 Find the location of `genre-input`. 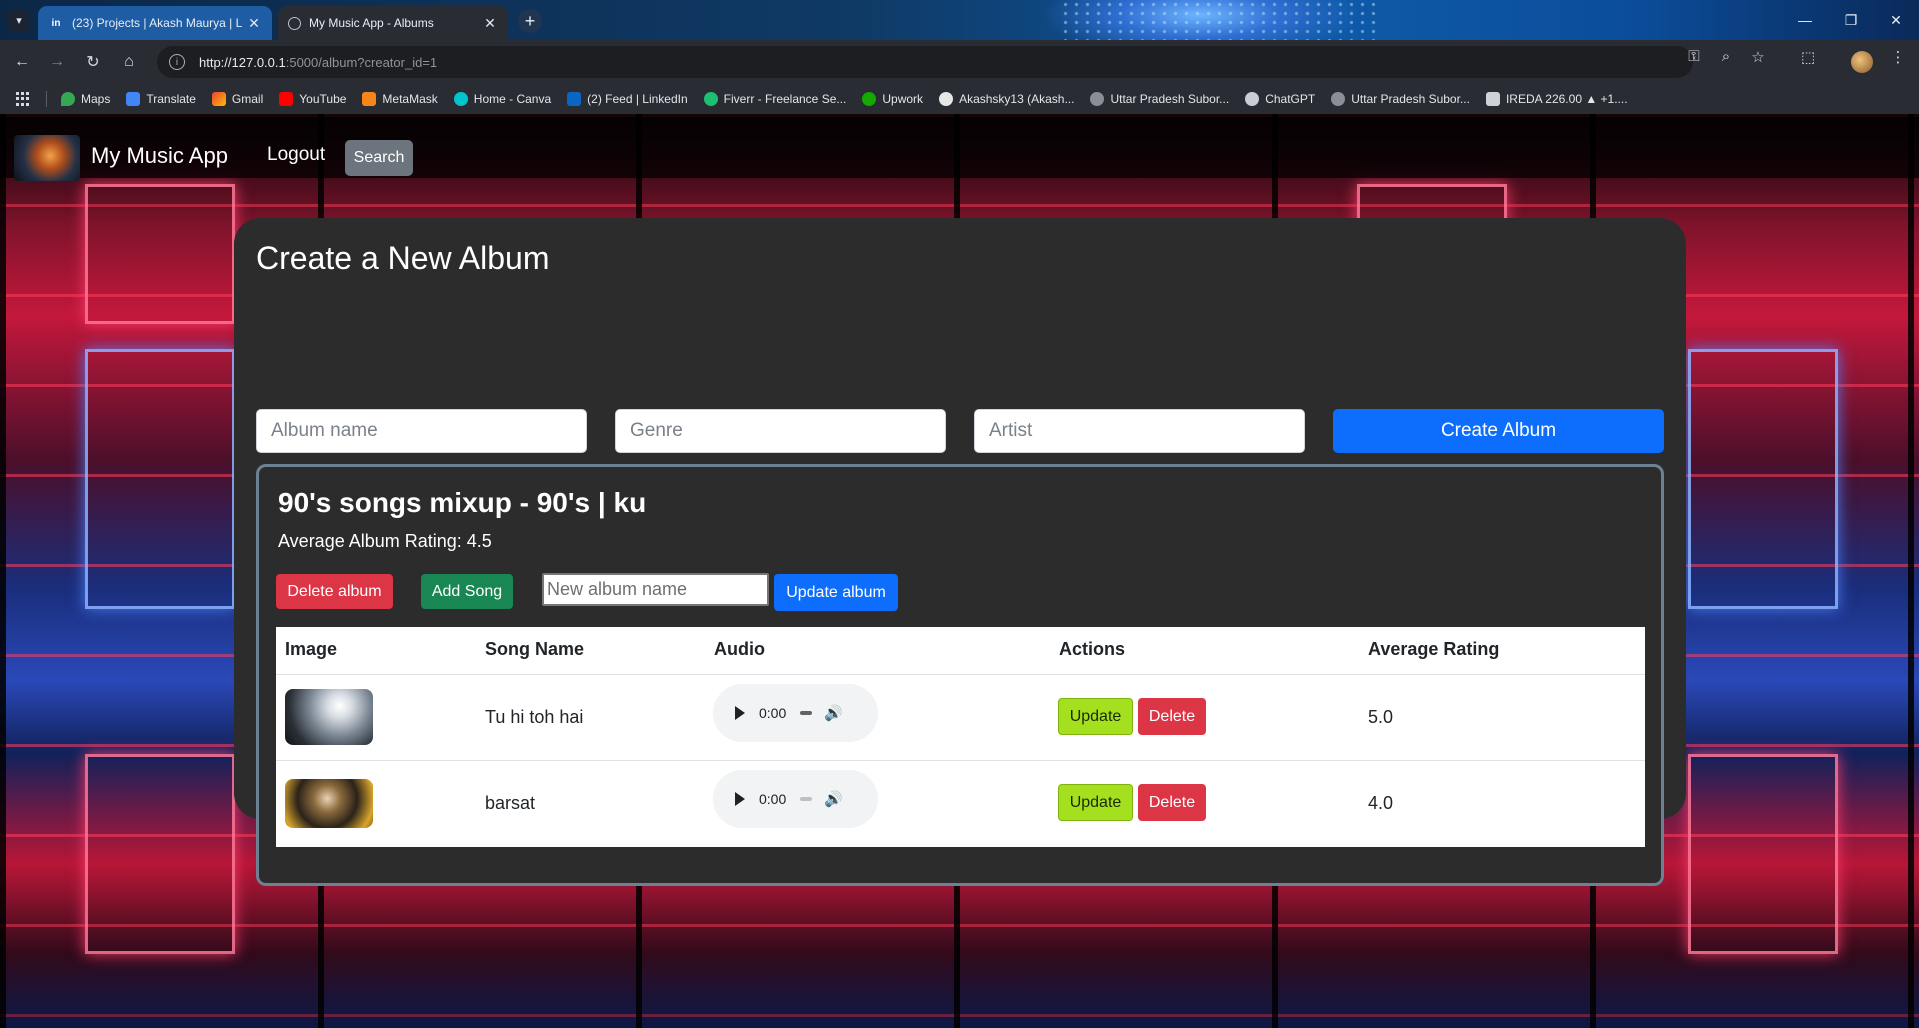

genre-input is located at coordinates (780, 431).